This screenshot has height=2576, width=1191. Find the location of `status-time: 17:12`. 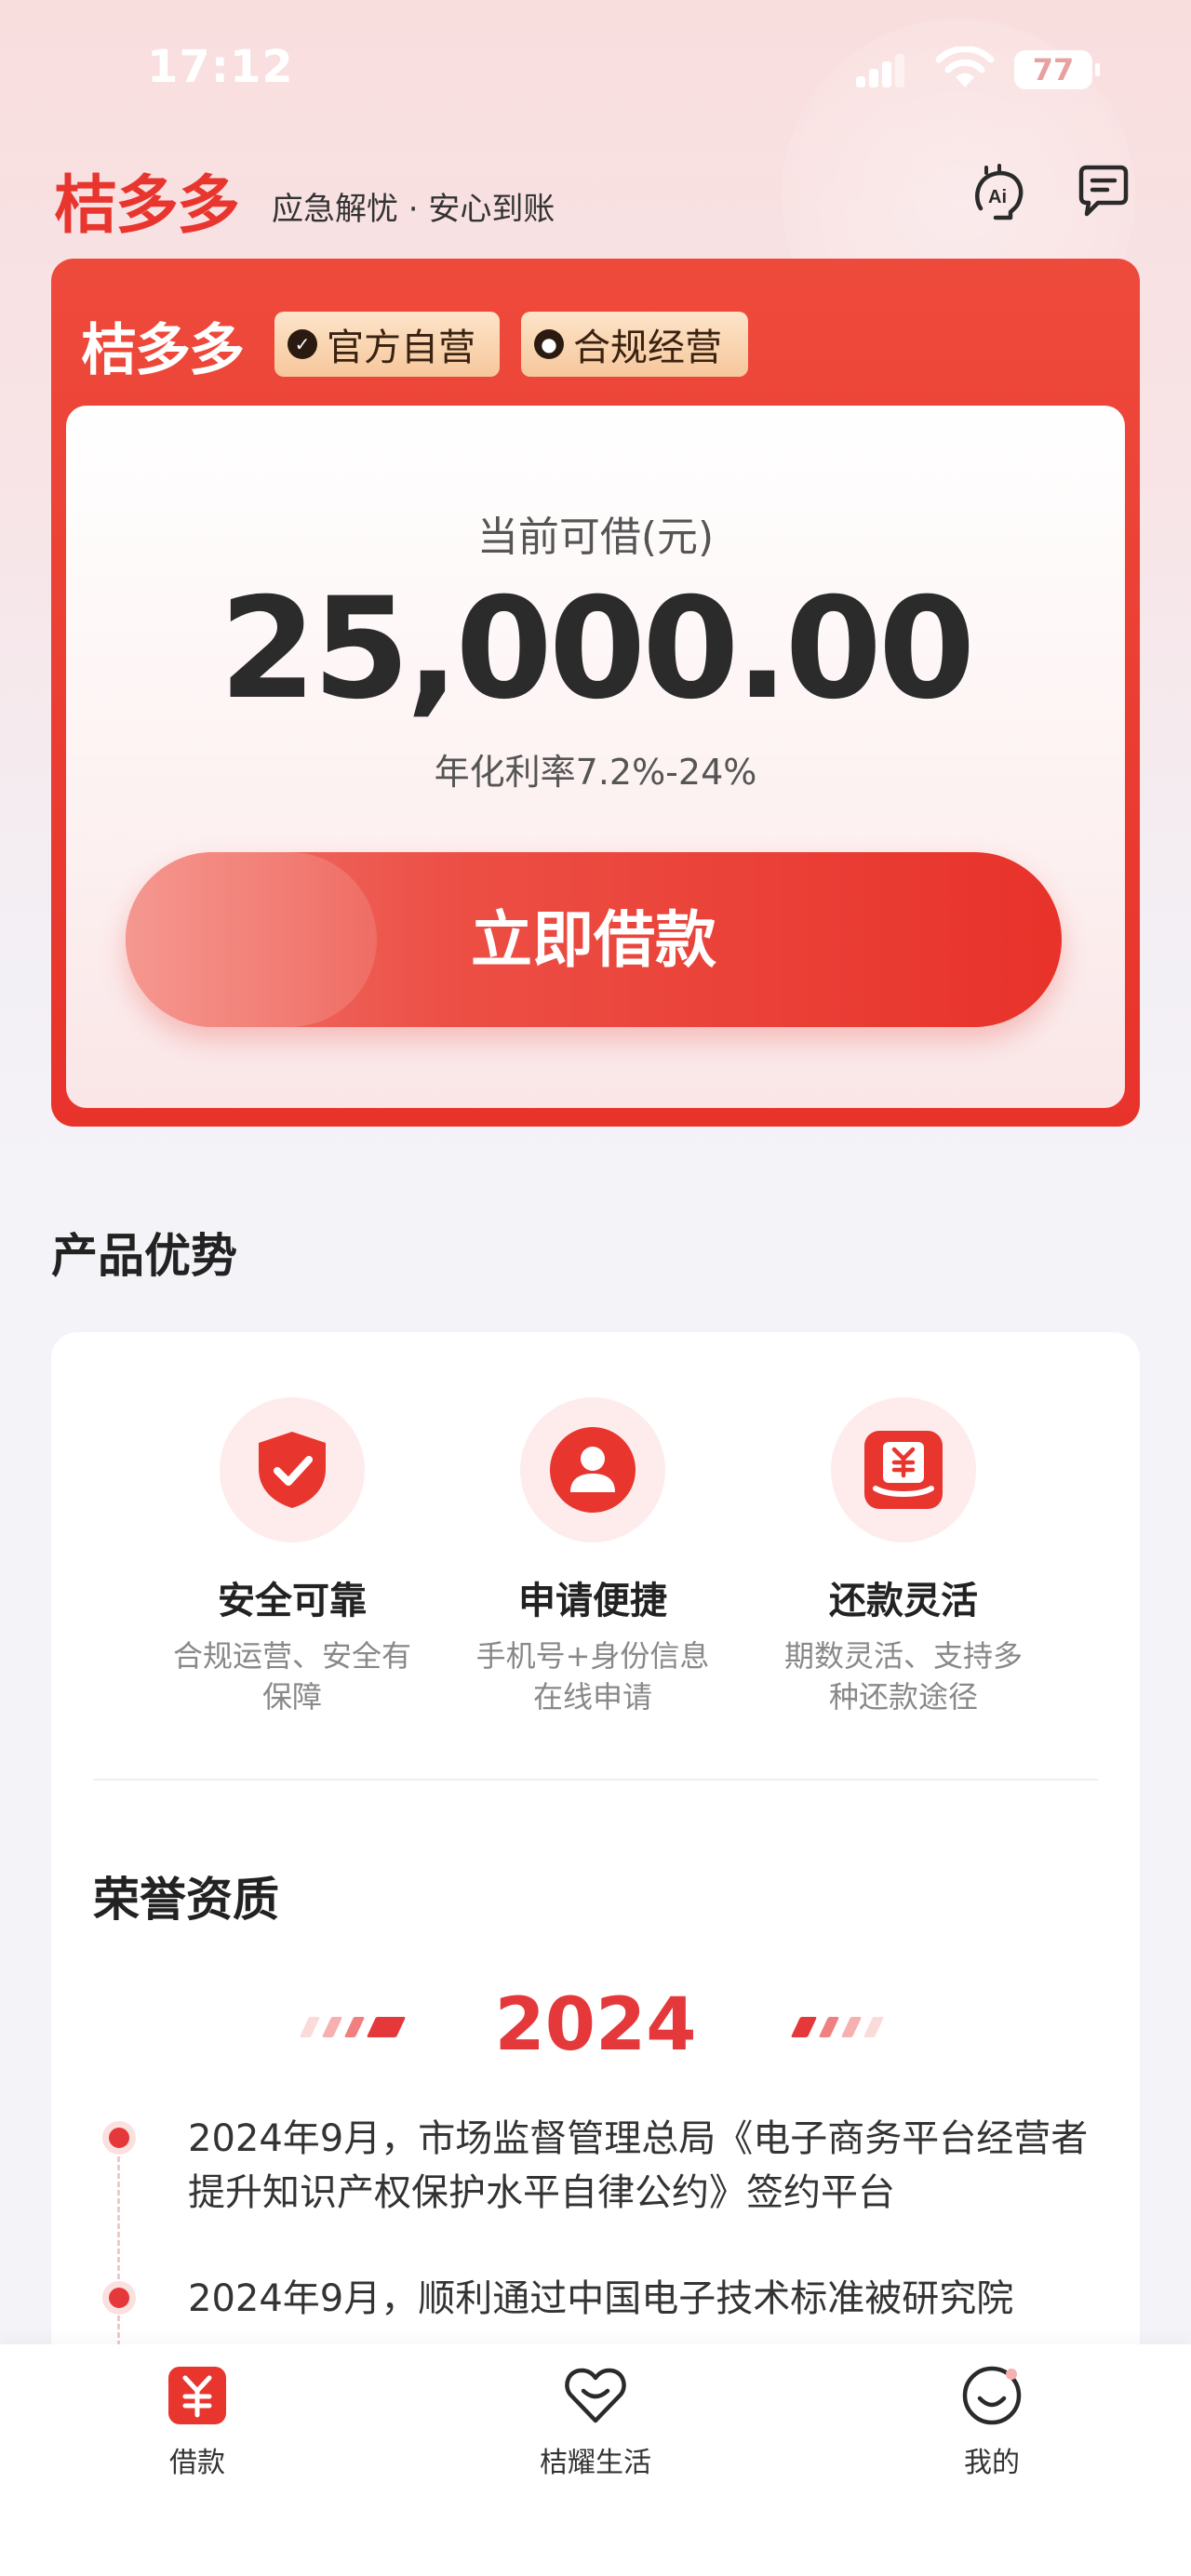

status-time: 17:12 is located at coordinates (220, 67).